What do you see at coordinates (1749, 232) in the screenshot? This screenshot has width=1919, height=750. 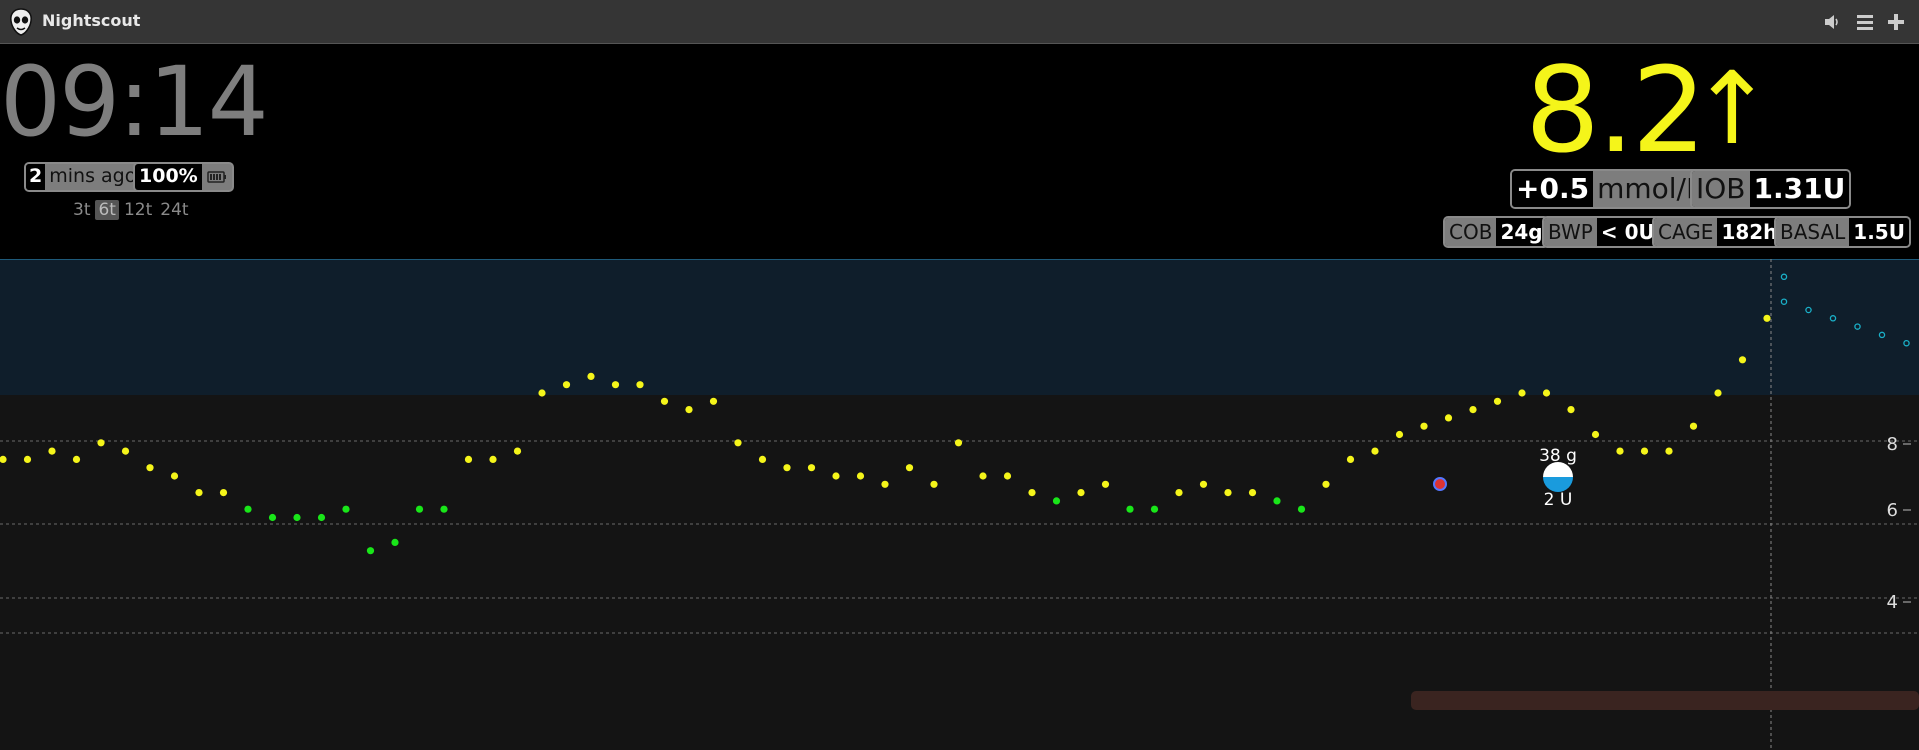 I see `cage-value: 182h` at bounding box center [1749, 232].